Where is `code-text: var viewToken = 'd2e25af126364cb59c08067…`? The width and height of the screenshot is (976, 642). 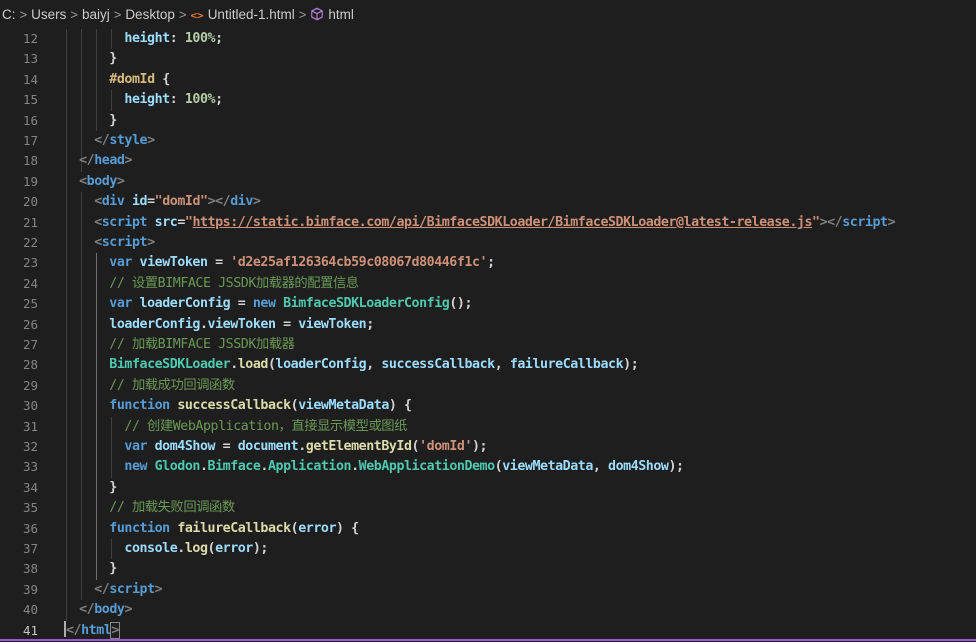
code-text: var viewToken = 'd2e25af126364cb59c08067… is located at coordinates (302, 263).